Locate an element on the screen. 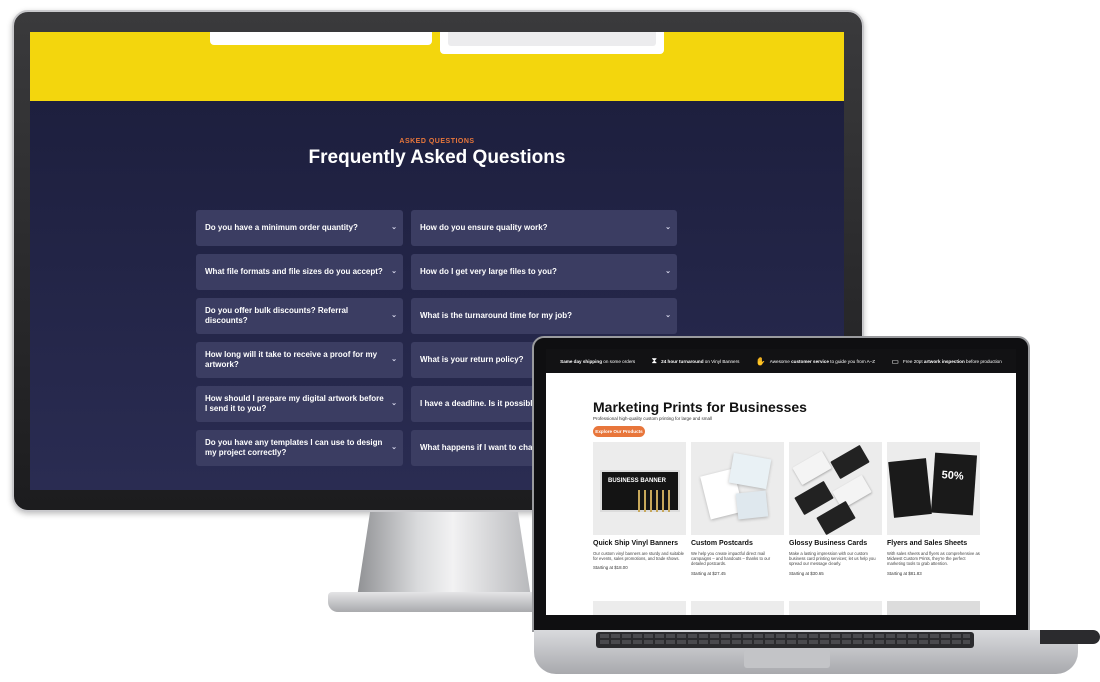  faq-question: What is the turnaround time for my job? is located at coordinates (496, 315).